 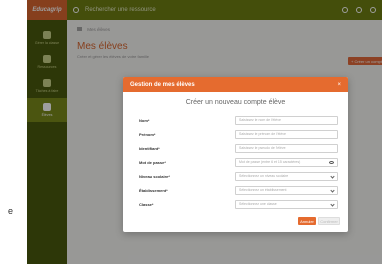 What do you see at coordinates (235, 102) in the screenshot?
I see `modal-subtitle: Créer un nouveau compte élève` at bounding box center [235, 102].